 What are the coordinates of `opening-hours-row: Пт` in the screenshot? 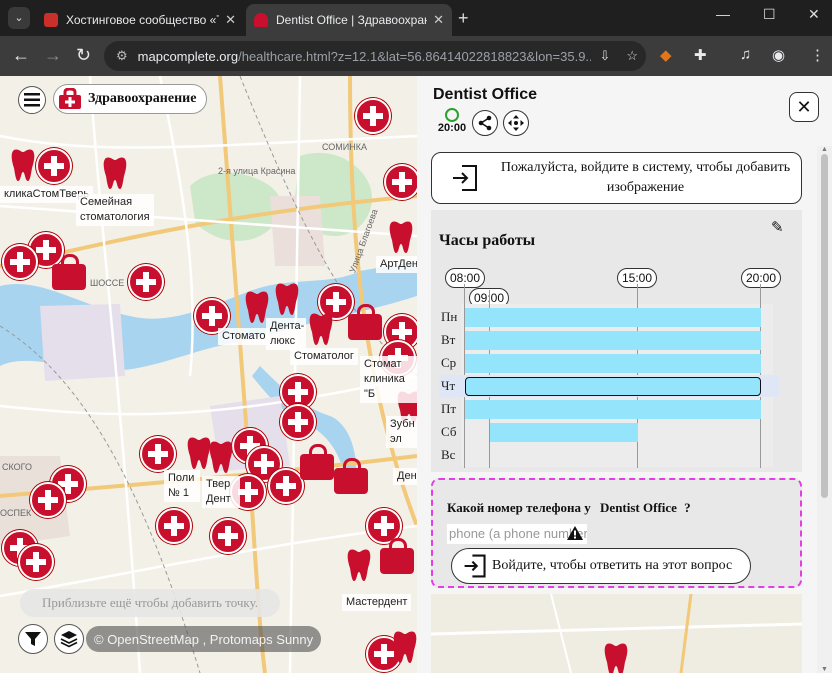 It's located at (606, 409).